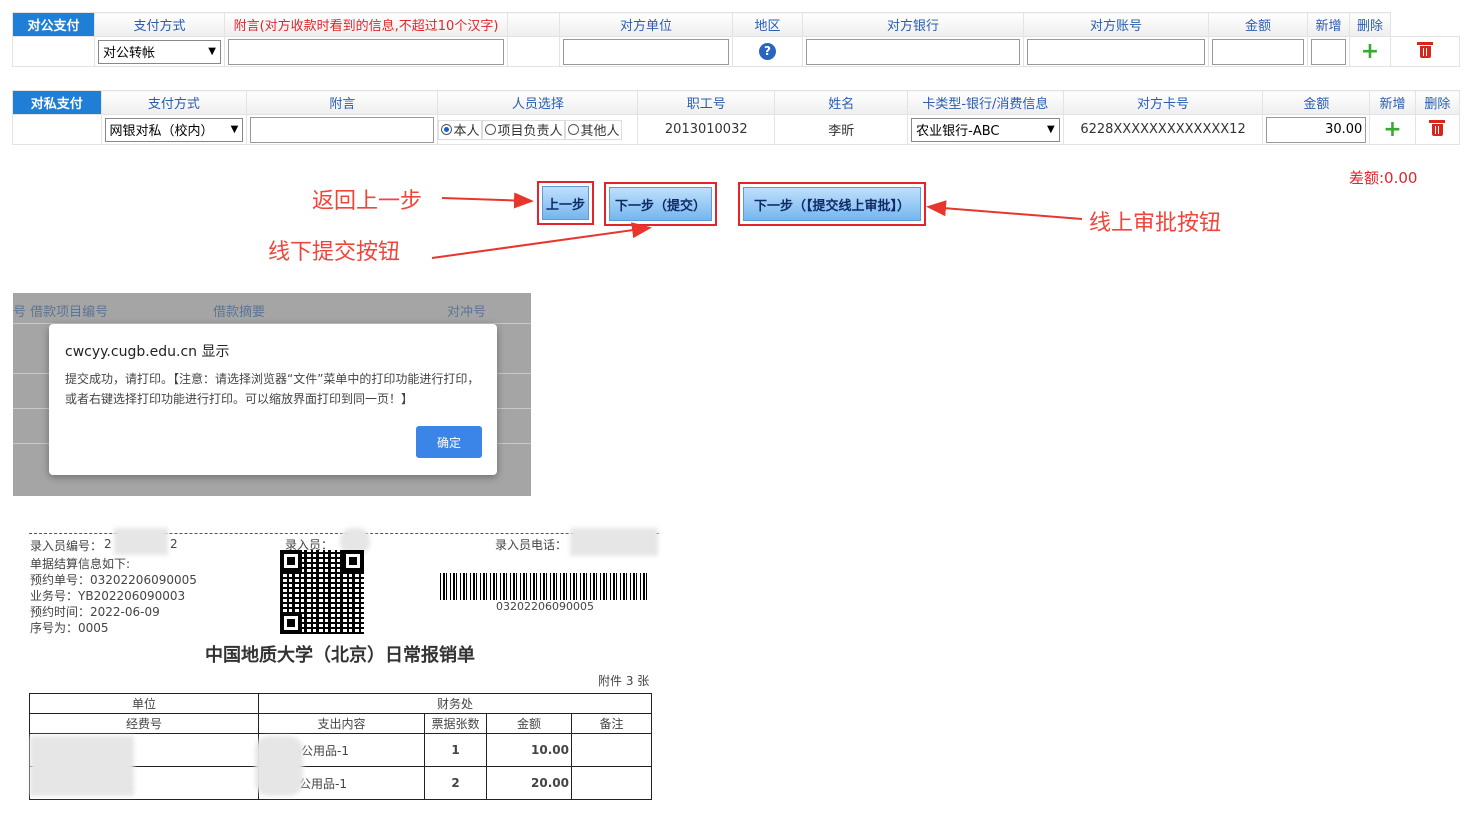 This screenshot has height=826, width=1467. What do you see at coordinates (1163, 102) in the screenshot?
I see `header-card-no: 对方卡号` at bounding box center [1163, 102].